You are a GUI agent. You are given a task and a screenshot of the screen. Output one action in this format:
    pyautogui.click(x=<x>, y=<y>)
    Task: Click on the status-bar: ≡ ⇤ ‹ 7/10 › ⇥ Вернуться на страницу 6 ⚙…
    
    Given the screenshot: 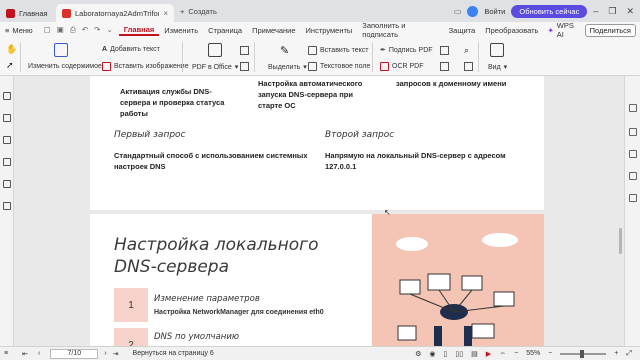 What is the action you would take?
    pyautogui.click(x=320, y=353)
    